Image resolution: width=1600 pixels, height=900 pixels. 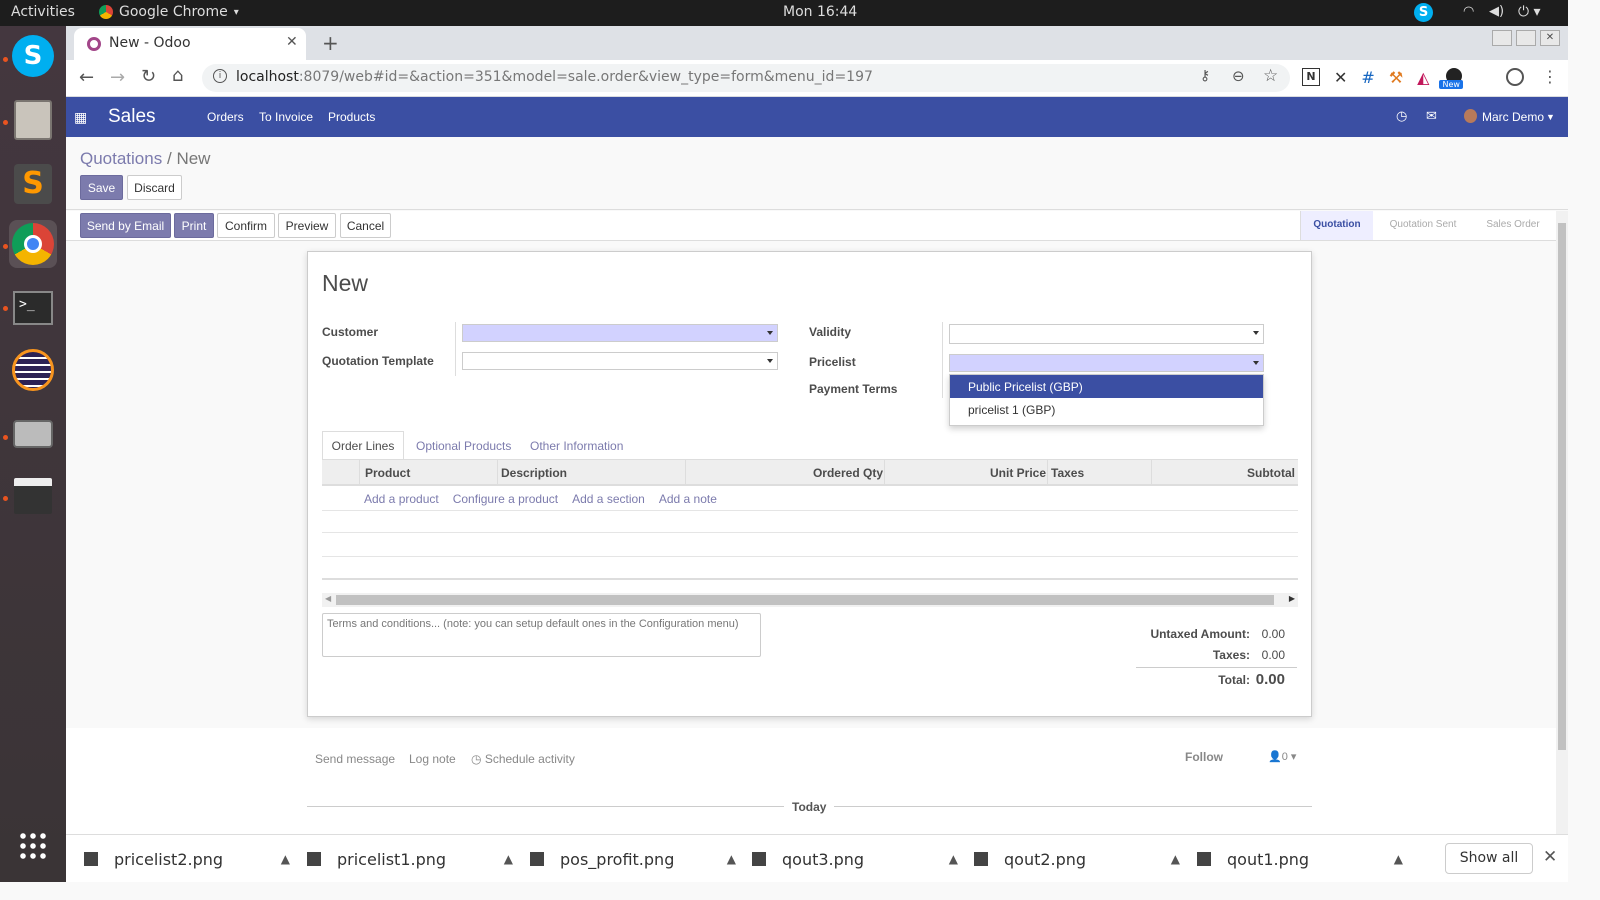 I want to click on chrome-menu-icon: ⋮, so click(x=1550, y=76).